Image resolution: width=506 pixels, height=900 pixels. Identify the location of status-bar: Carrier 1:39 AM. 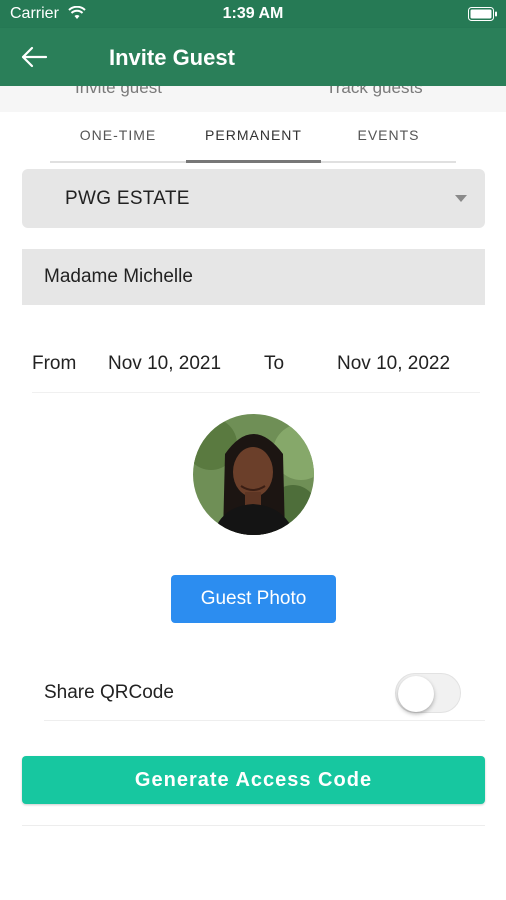
(253, 14).